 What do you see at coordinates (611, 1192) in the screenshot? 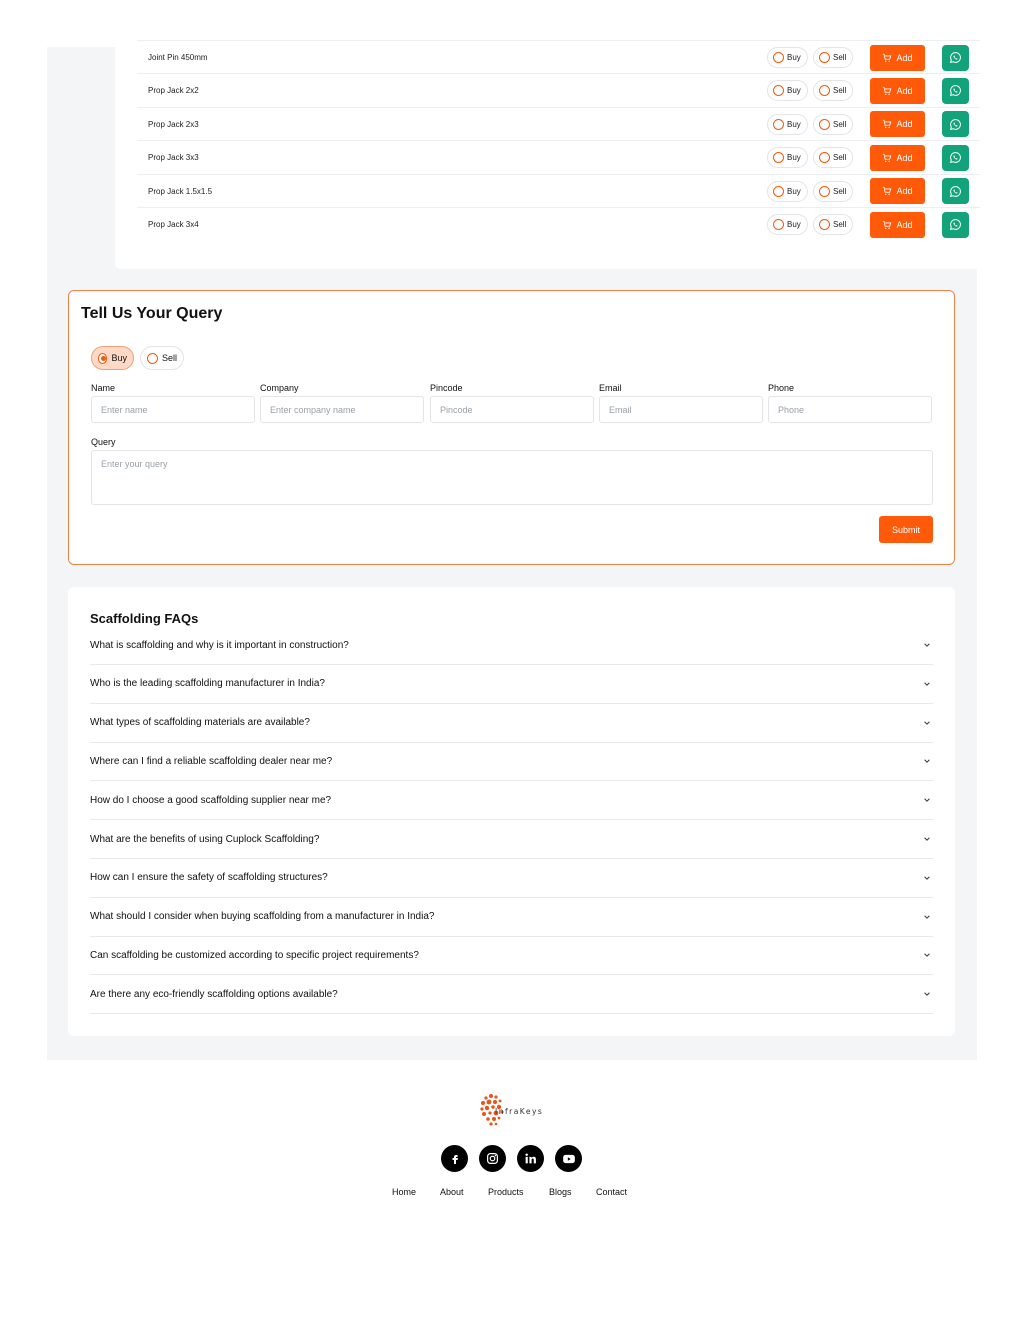
I see `footer-nav-contact: Contact` at bounding box center [611, 1192].